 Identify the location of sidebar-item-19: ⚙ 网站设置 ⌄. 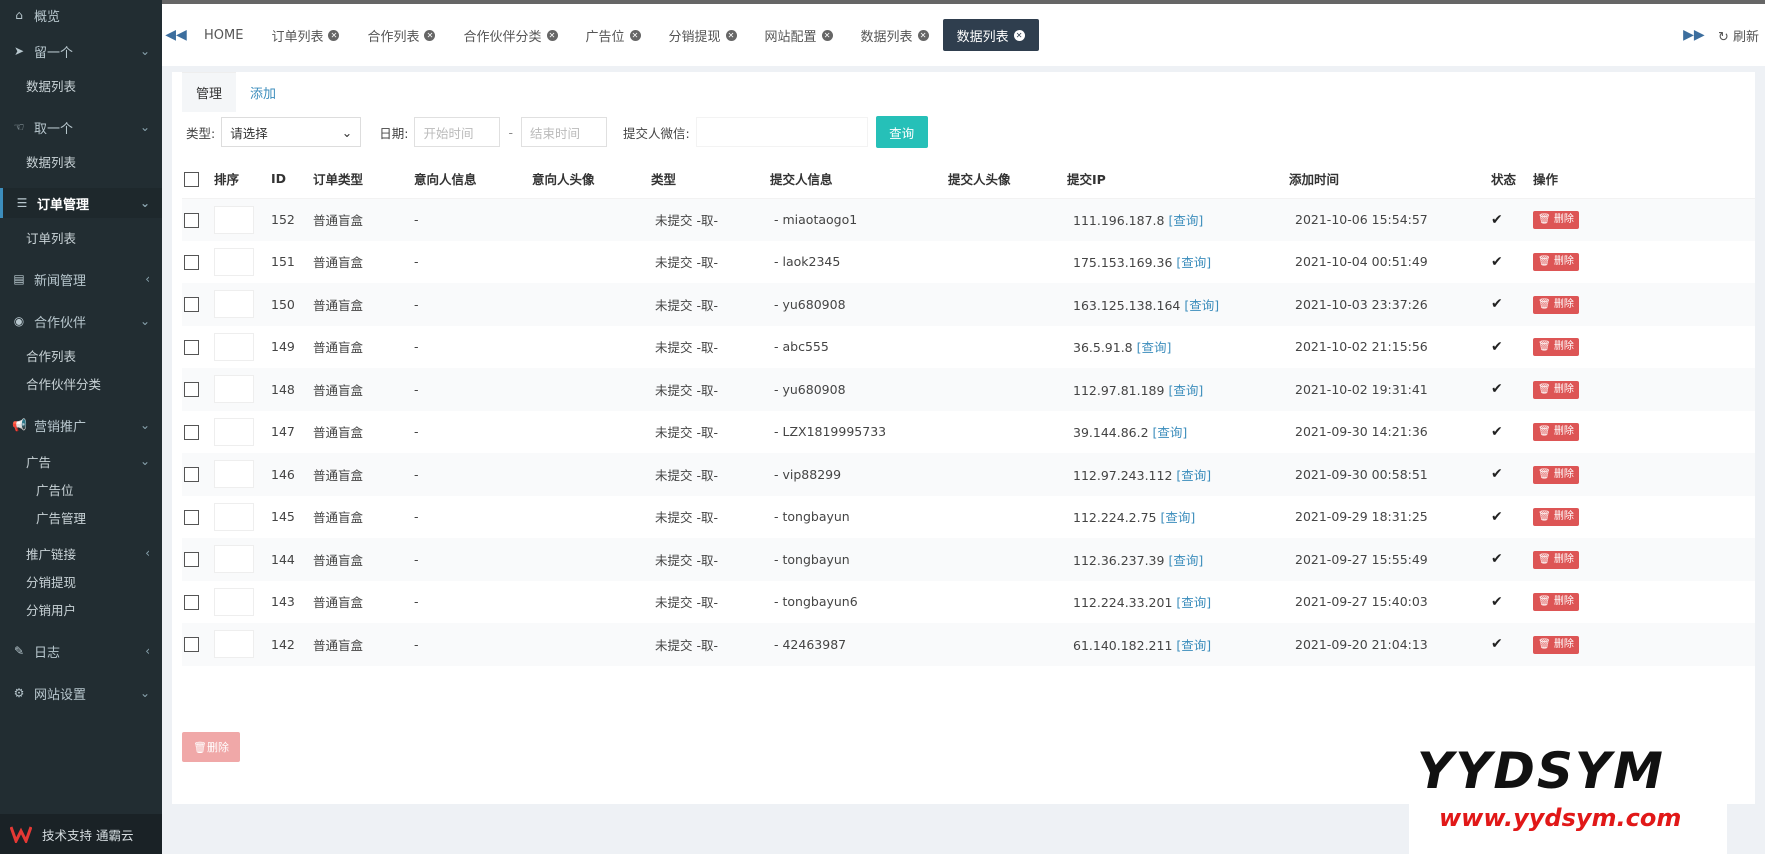
(81, 693).